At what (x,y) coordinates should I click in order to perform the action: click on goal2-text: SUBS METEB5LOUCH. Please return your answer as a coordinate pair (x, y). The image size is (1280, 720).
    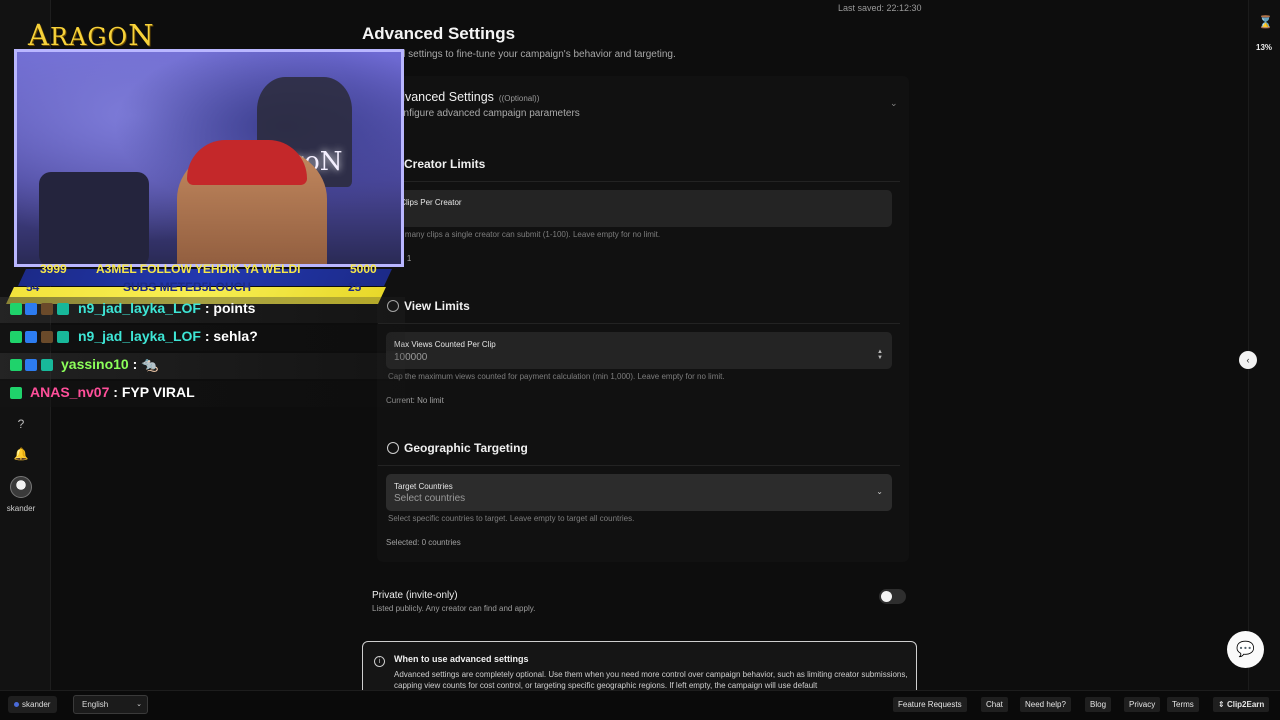
    Looking at the image, I should click on (187, 287).